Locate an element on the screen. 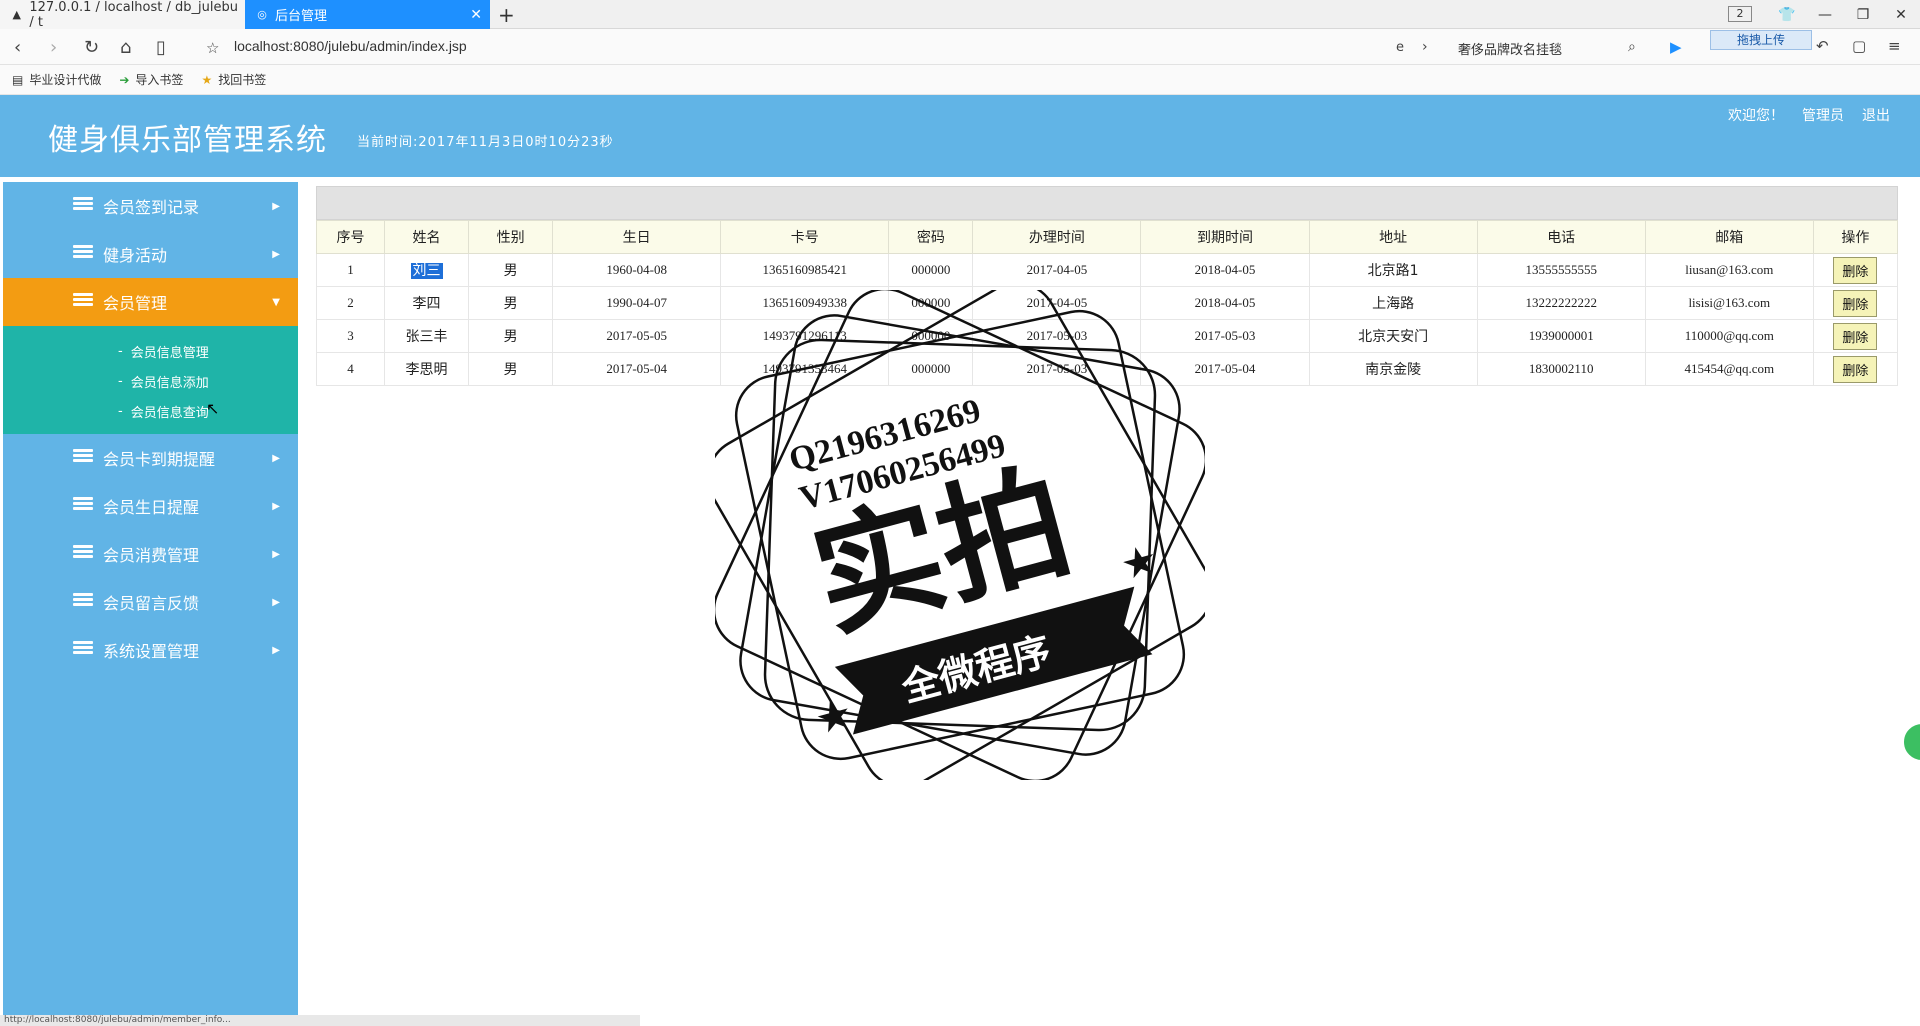 Image resolution: width=1920 pixels, height=1026 pixels. url-input: localhost:8080/julebu/admin/index.jsp is located at coordinates (350, 46).